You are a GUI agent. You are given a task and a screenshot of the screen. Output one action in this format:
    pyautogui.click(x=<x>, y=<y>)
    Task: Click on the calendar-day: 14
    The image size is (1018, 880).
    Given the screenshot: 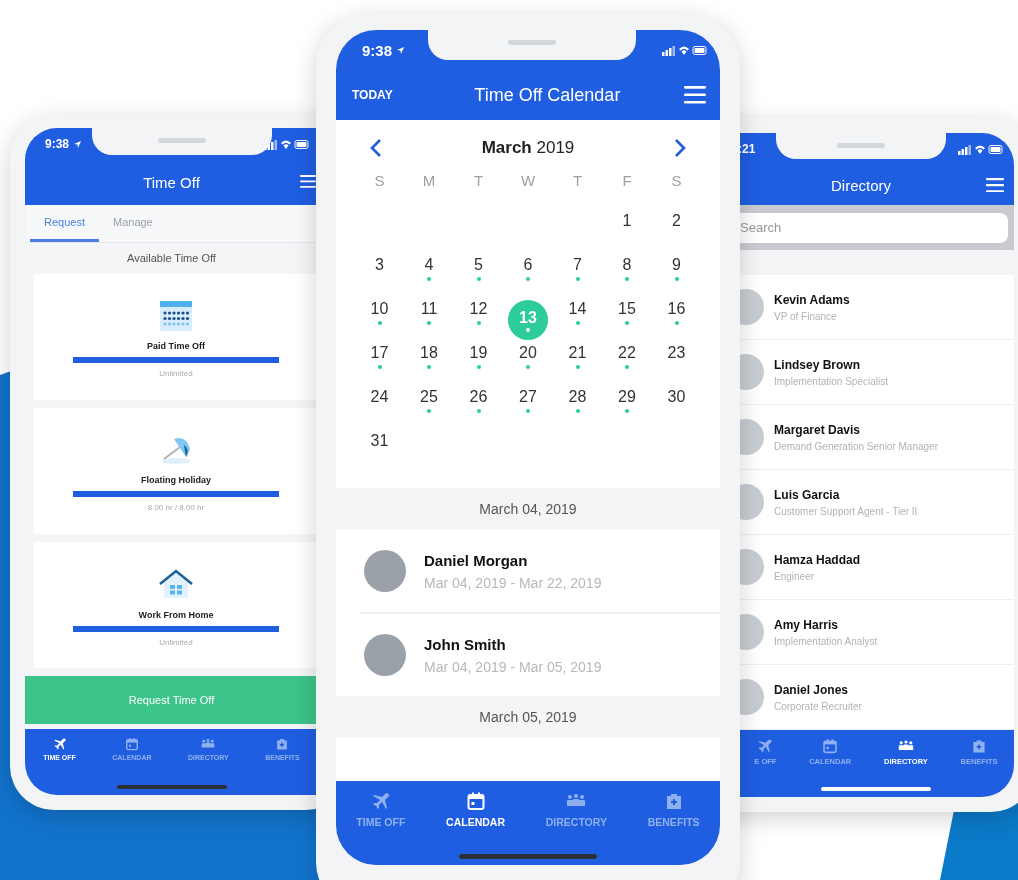 What is the action you would take?
    pyautogui.click(x=577, y=322)
    